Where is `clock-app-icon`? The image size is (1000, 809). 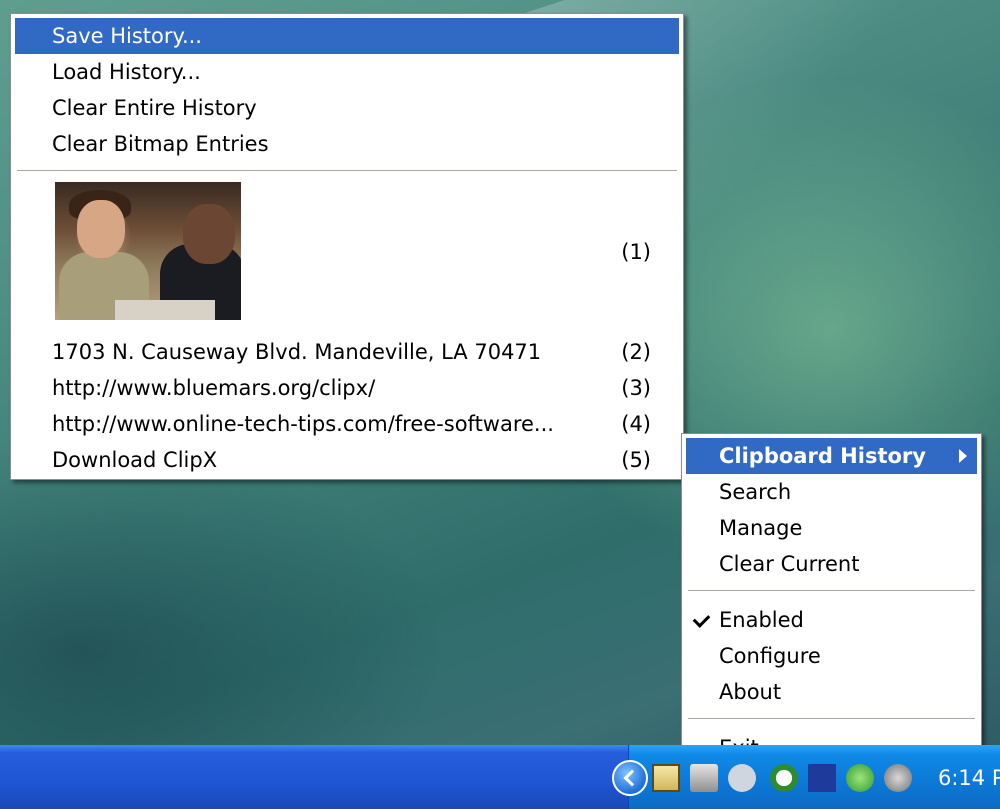 clock-app-icon is located at coordinates (784, 778).